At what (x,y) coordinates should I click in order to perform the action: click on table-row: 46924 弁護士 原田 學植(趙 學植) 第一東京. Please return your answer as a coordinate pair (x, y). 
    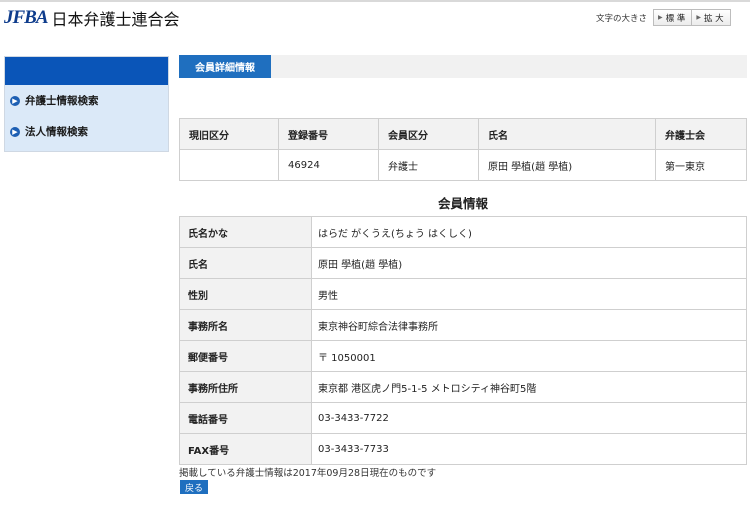
    Looking at the image, I should click on (463, 165).